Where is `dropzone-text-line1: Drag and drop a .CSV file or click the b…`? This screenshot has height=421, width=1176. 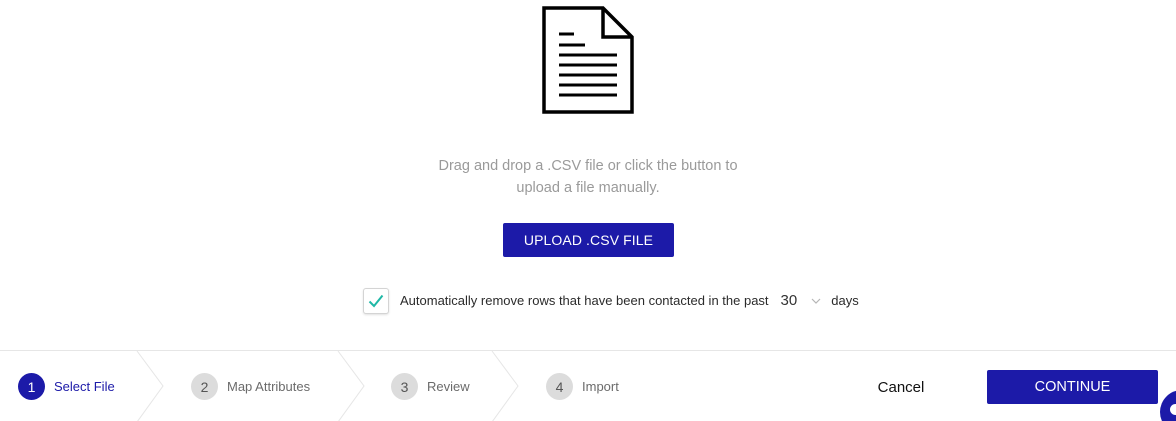 dropzone-text-line1: Drag and drop a .CSV file or click the b… is located at coordinates (588, 166).